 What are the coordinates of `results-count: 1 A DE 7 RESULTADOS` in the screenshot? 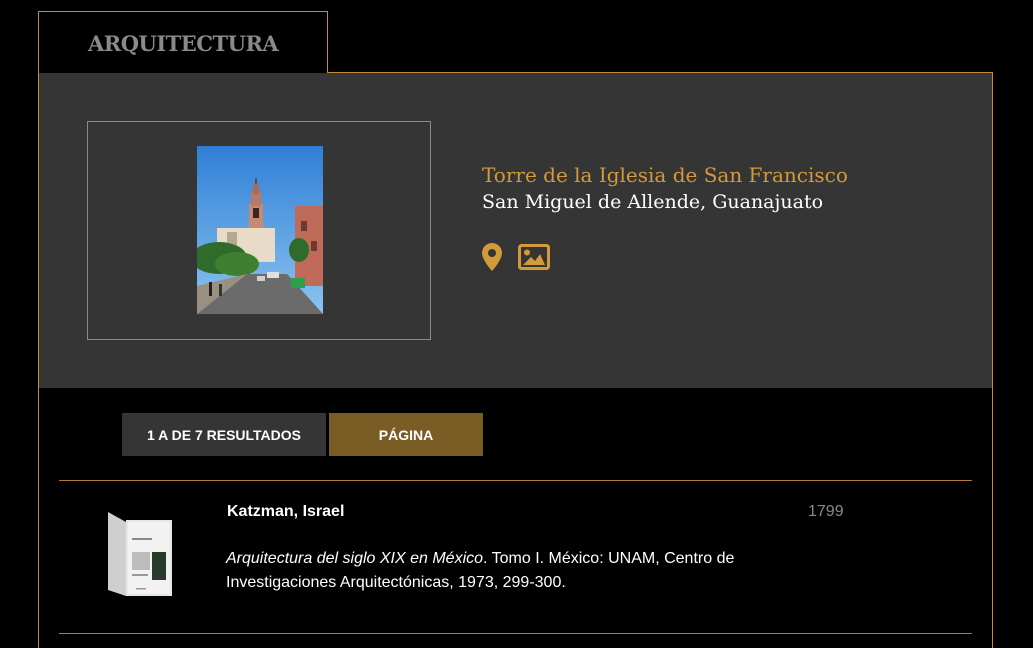 It's located at (224, 434).